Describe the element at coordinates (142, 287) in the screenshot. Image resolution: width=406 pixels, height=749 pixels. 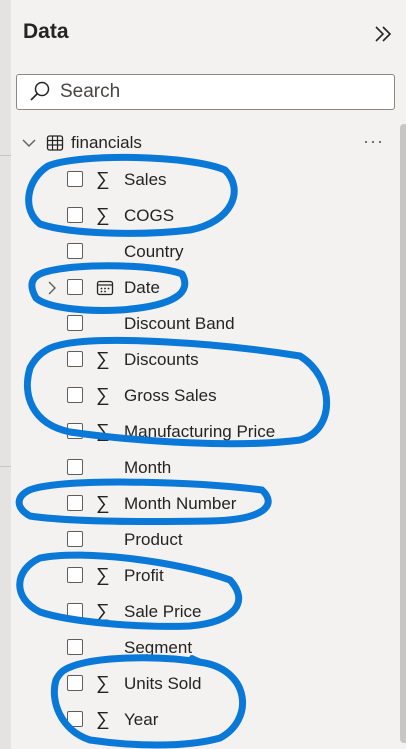
I see `field-name: Date` at that location.